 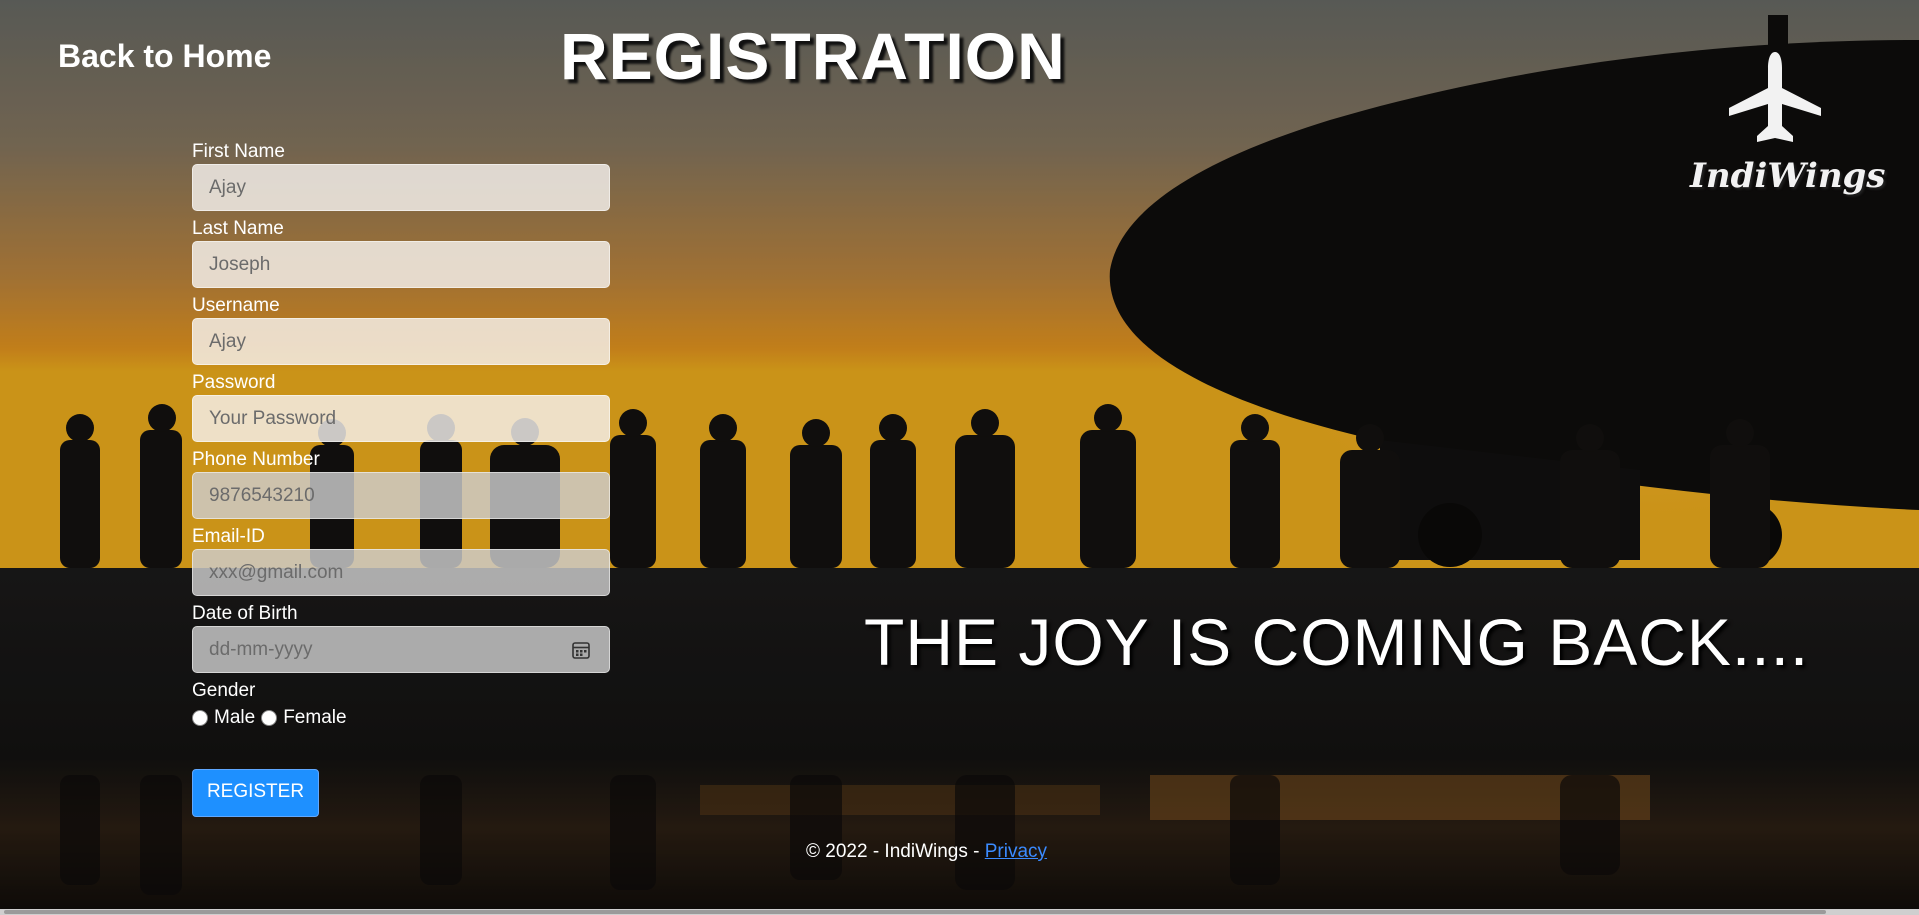 I want to click on password-label: Password, so click(x=234, y=382).